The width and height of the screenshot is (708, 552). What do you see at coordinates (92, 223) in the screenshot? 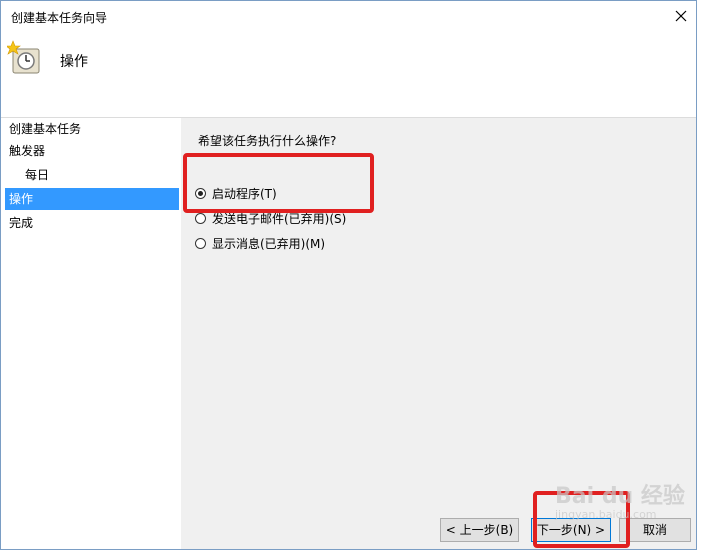
I see `step-finish: 完成` at bounding box center [92, 223].